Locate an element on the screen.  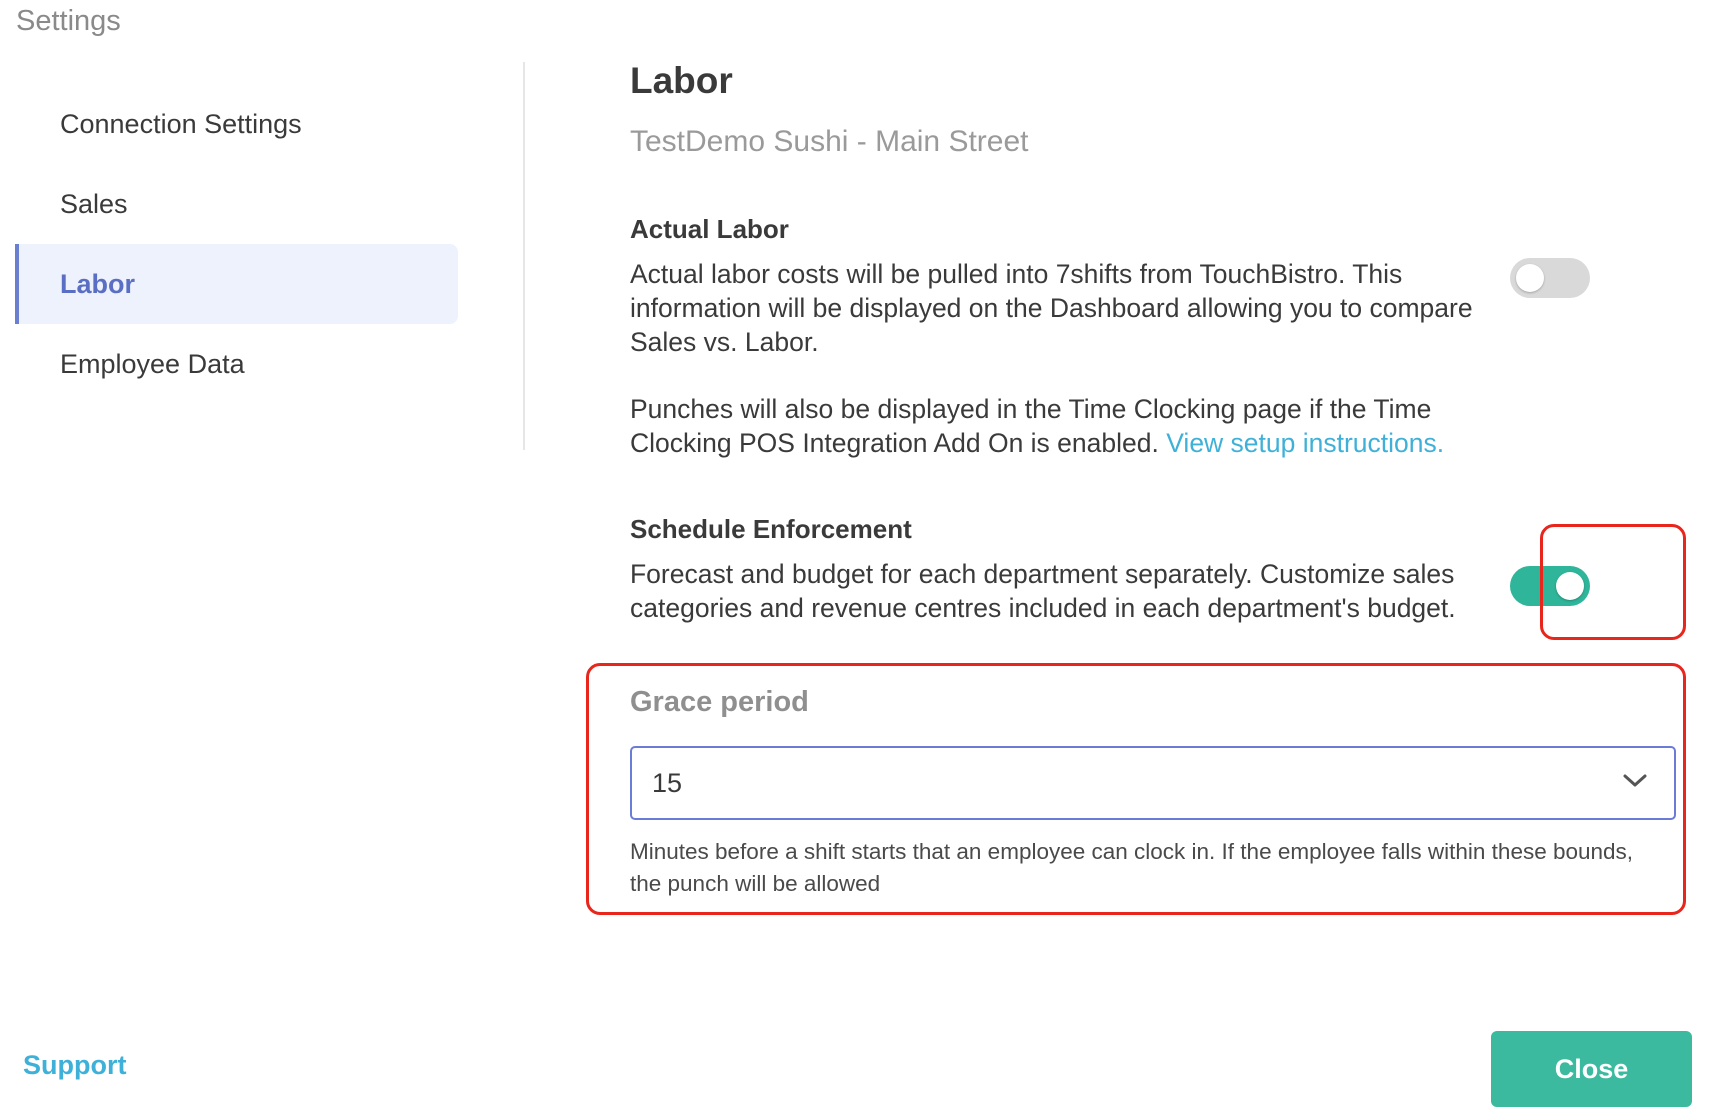
actual-labor-toggle is located at coordinates (1550, 278).